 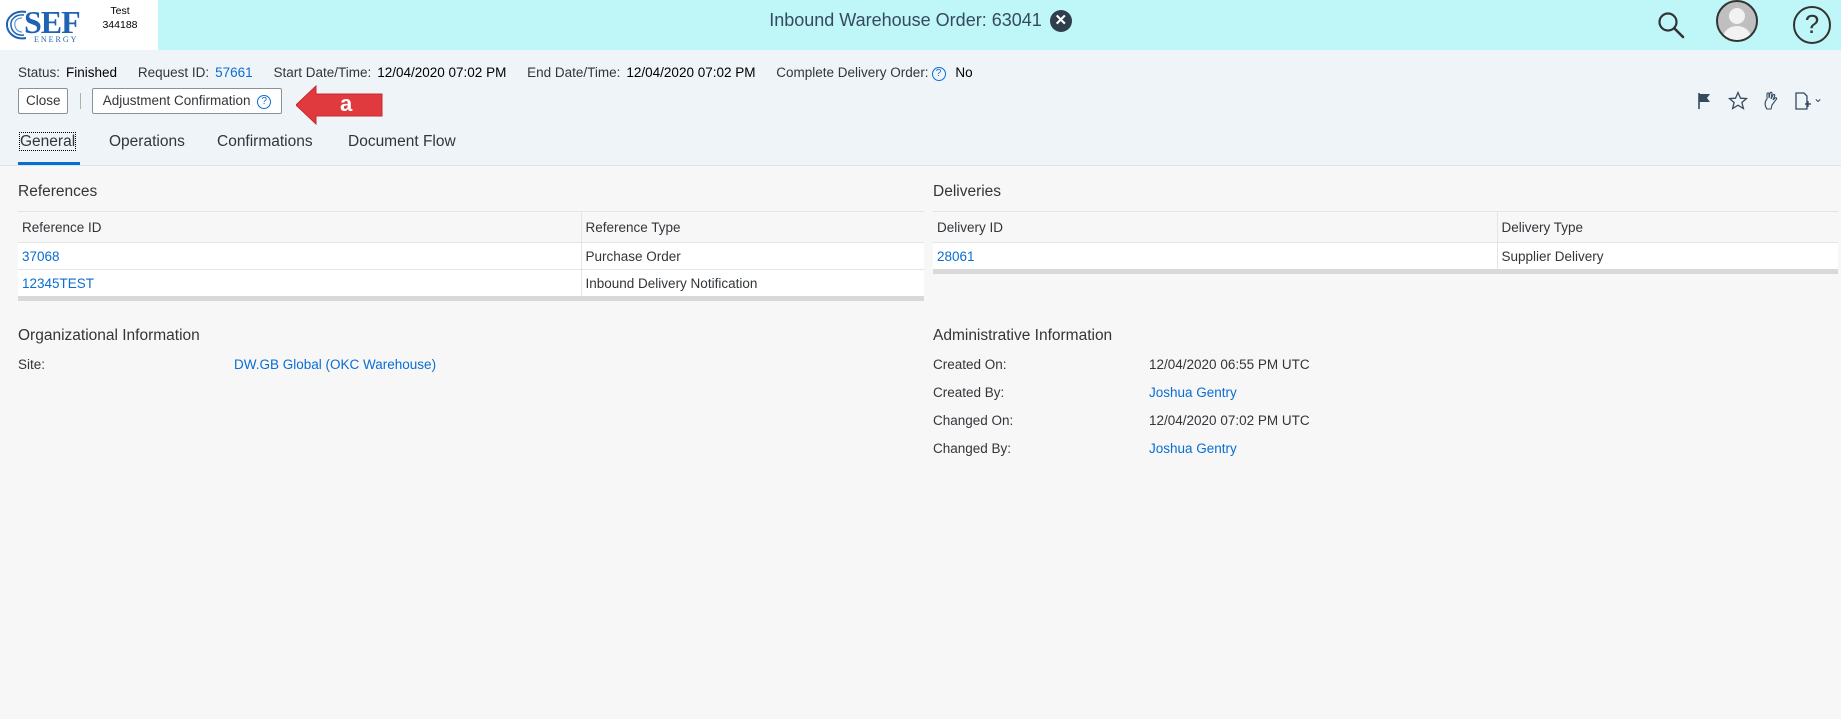 I want to click on logo-subtext: ENERGY, so click(x=56, y=39).